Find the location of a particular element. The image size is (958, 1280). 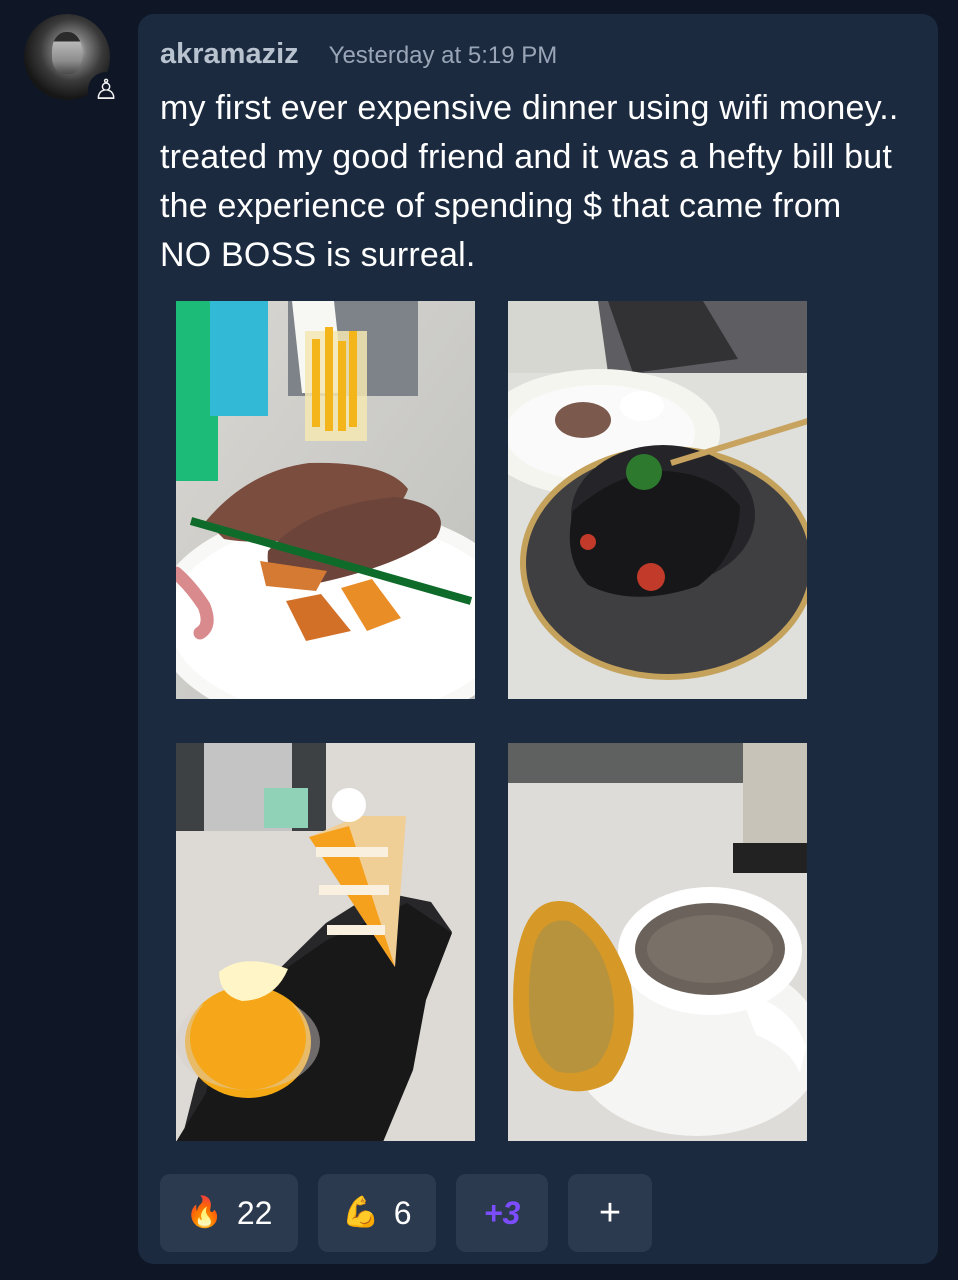

plus-icon: + is located at coordinates (610, 1213).